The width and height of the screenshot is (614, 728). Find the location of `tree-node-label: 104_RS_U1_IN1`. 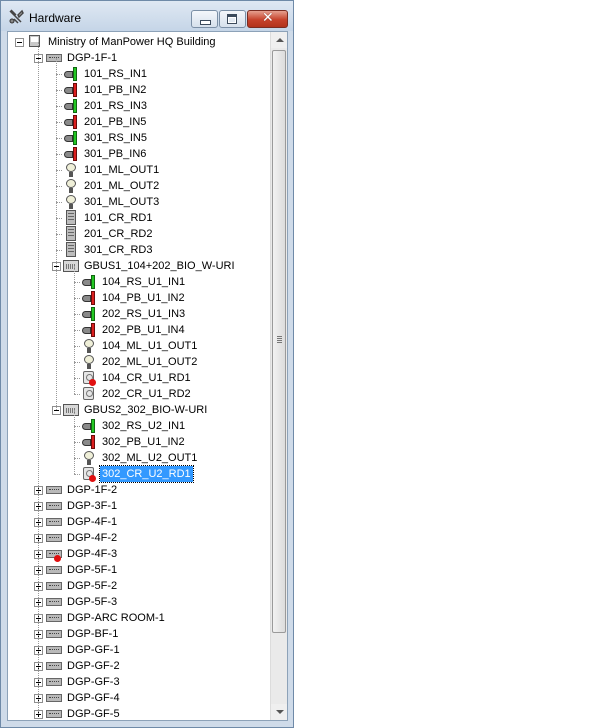

tree-node-label: 104_RS_U1_IN1 is located at coordinates (144, 282).